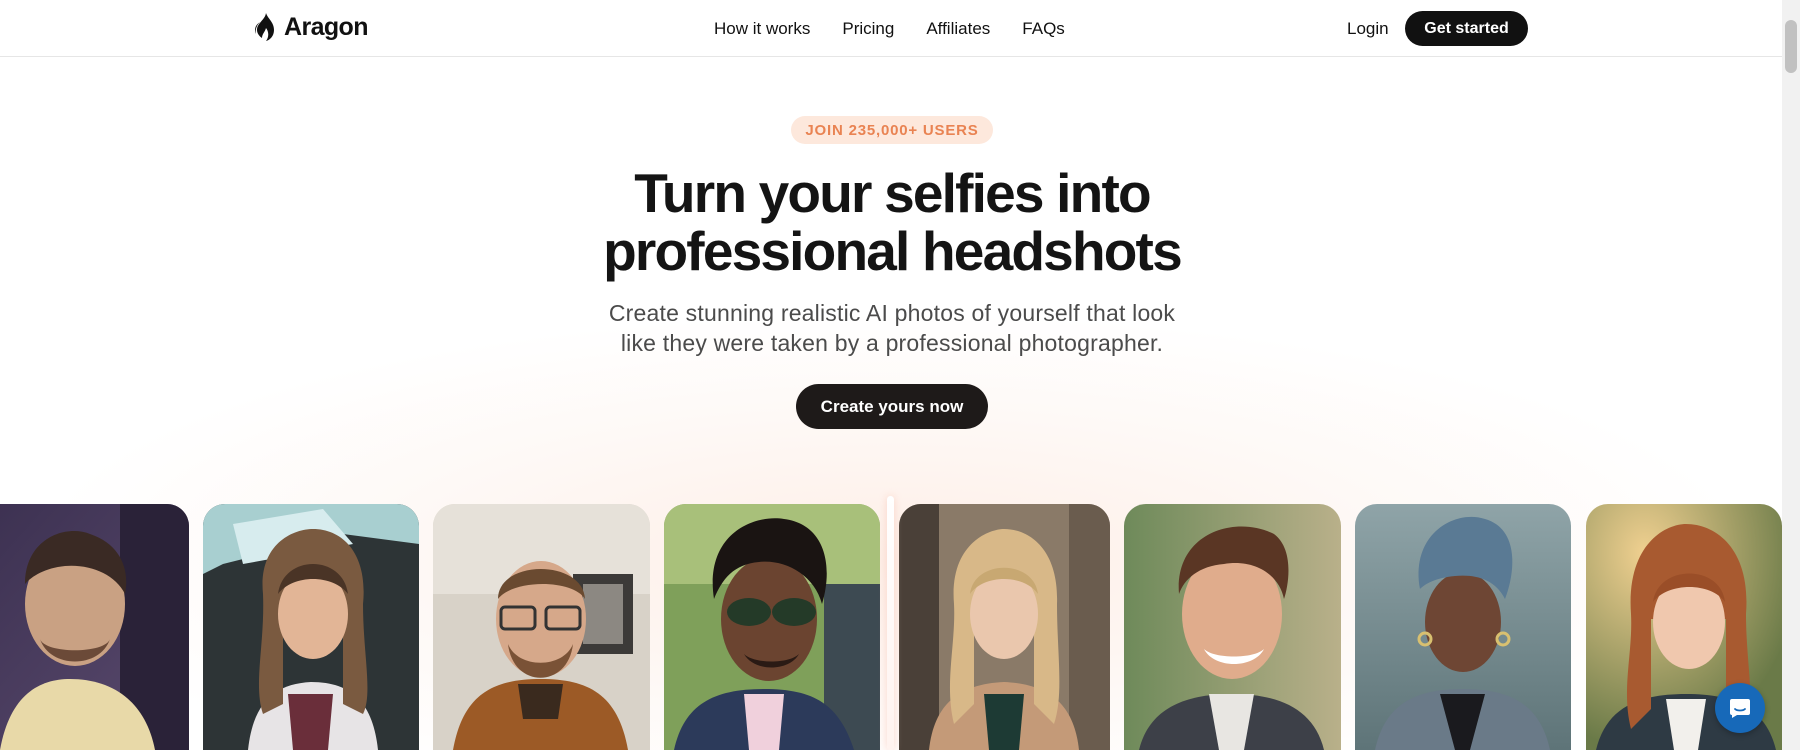 The width and height of the screenshot is (1800, 750). What do you see at coordinates (868, 29) in the screenshot?
I see `nav-pricing: Pricing` at bounding box center [868, 29].